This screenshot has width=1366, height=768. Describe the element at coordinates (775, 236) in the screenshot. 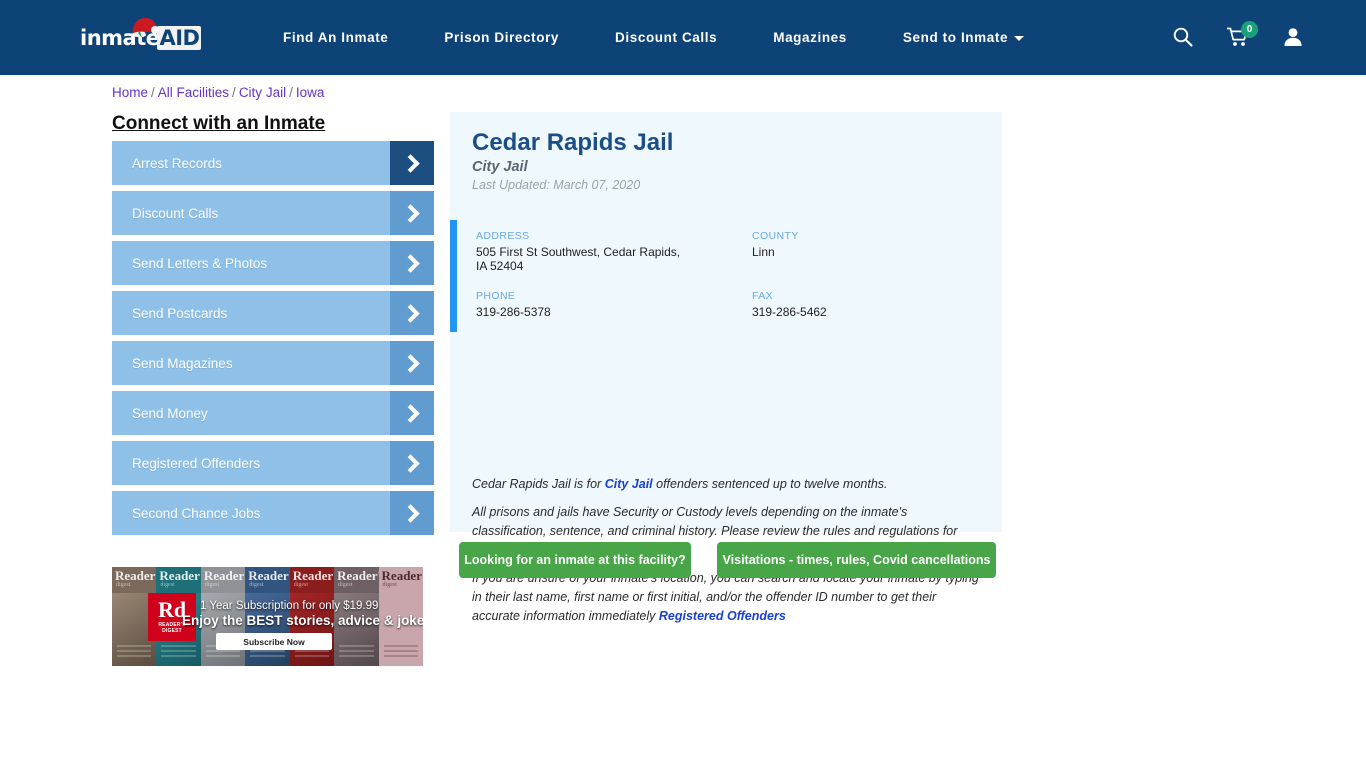

I see `detail-label: COUNTY` at that location.